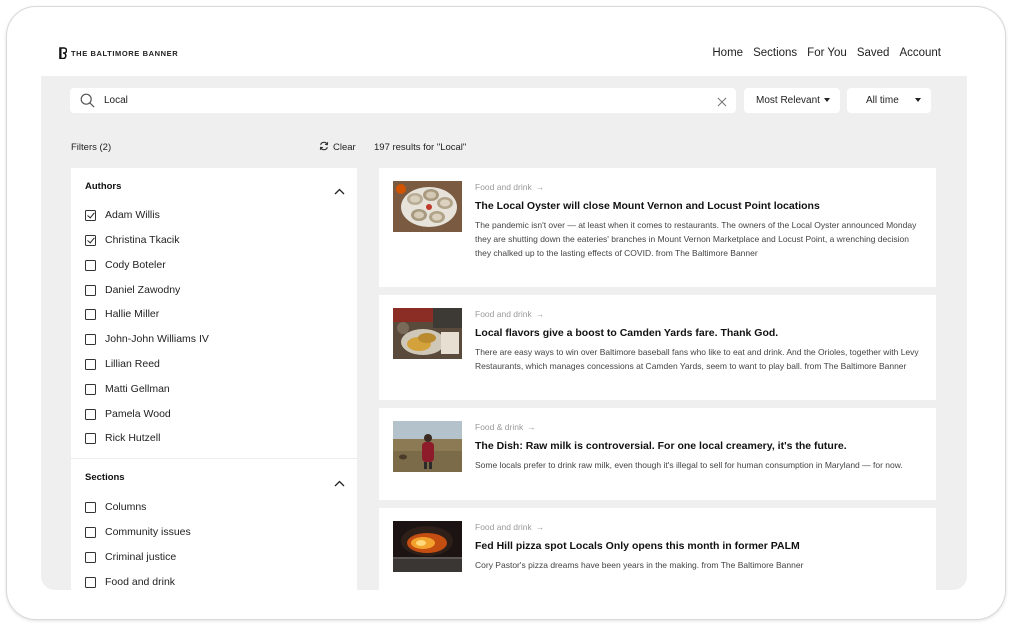 The height and width of the screenshot is (626, 1024). I want to click on section-filter-community-issues: Community issues, so click(138, 532).